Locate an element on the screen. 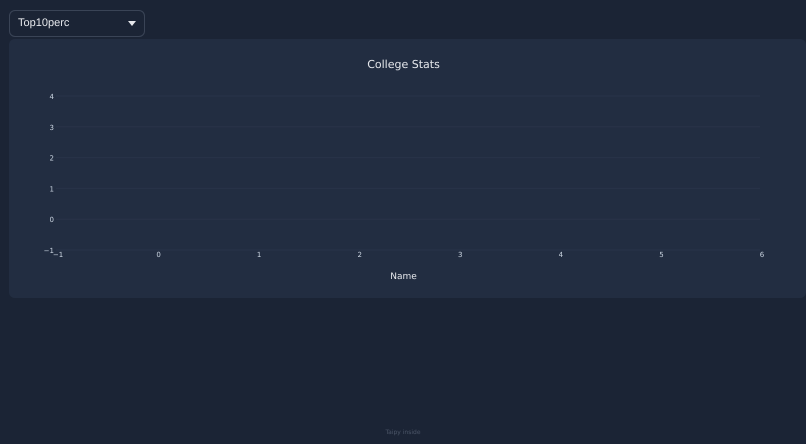 This screenshot has height=444, width=806. column-dropdown: Top10perc is located at coordinates (77, 23).